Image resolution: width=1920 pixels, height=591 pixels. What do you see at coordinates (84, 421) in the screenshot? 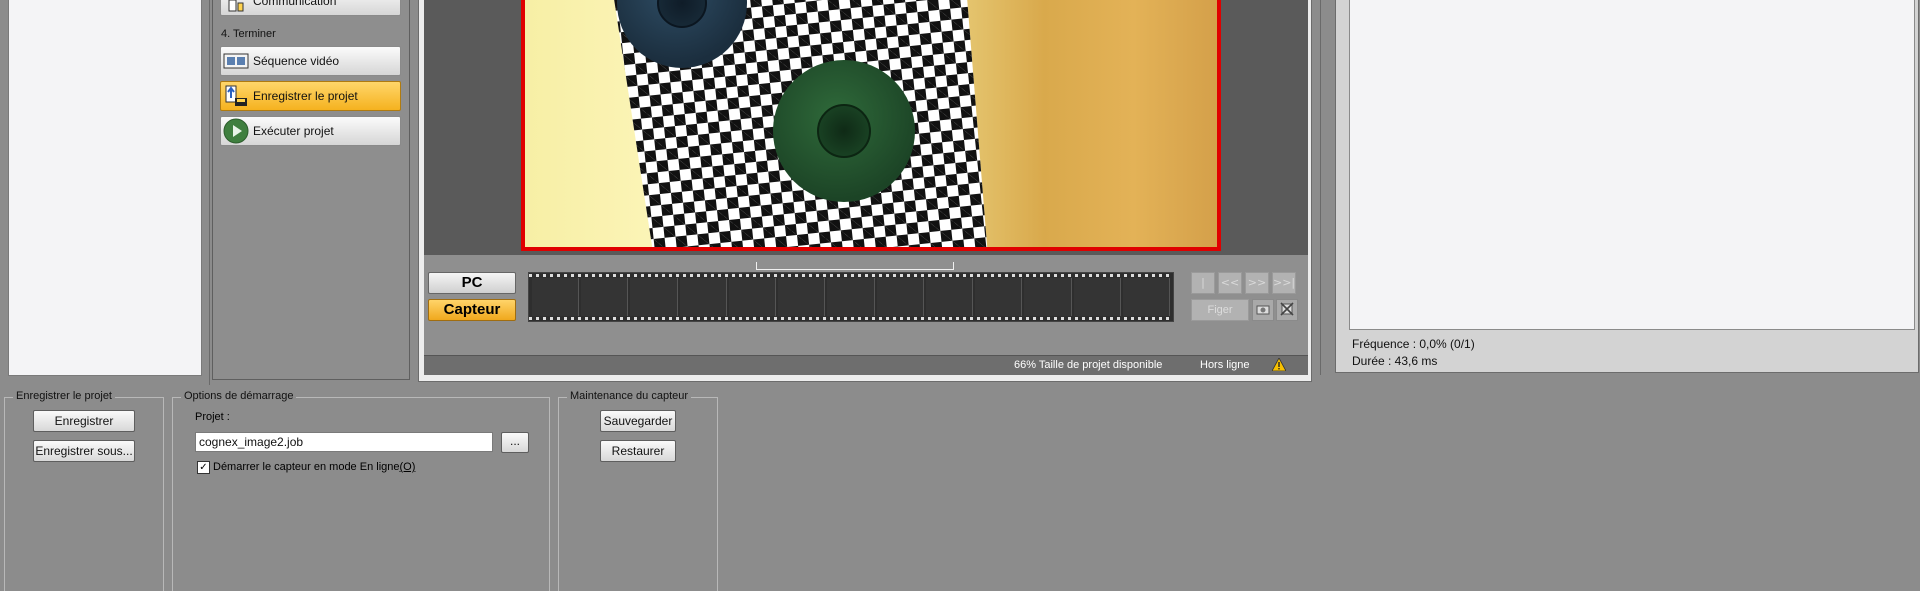
I see `save-button: Enregistrer` at bounding box center [84, 421].